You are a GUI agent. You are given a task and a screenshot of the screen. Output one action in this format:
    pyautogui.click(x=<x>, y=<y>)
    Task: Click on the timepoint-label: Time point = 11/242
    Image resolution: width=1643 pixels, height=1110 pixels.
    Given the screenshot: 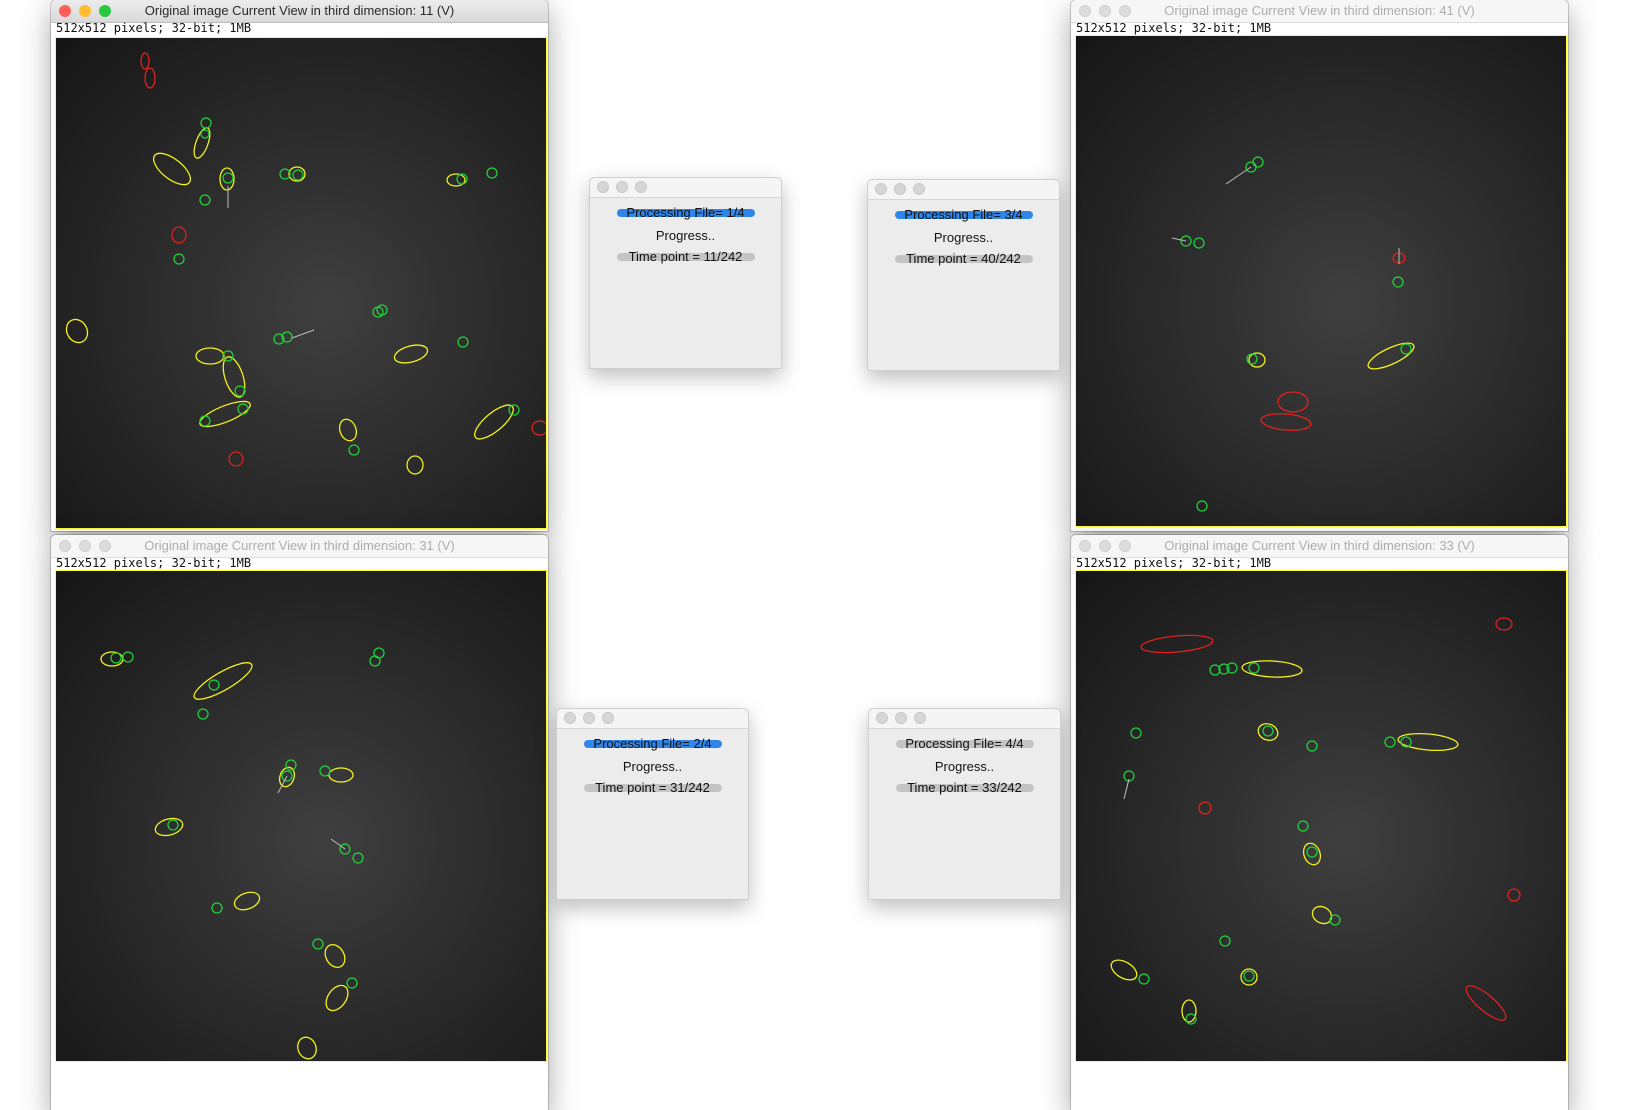 What is the action you would take?
    pyautogui.click(x=685, y=256)
    